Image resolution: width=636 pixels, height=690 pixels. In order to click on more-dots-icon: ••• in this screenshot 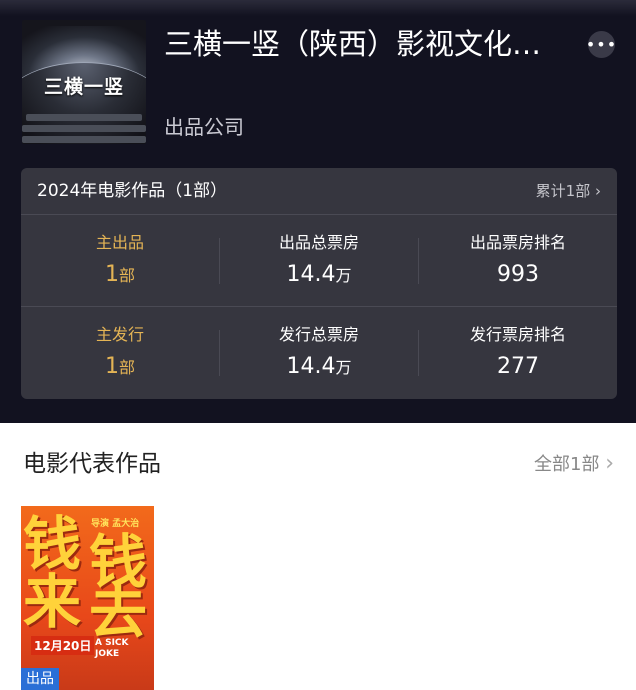, I will do `click(601, 44)`.